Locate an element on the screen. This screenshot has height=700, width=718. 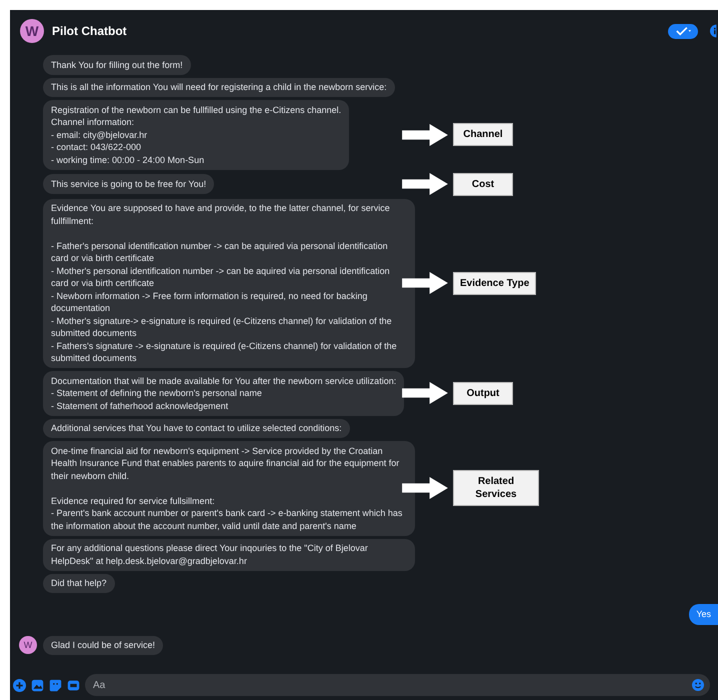
message-bubble: Documentation that will be made available for You after the newborn service utilization: - Statement of defining the newborn's personal name - Statement of fatherhood acknowledgement is located at coordinates (223, 393).